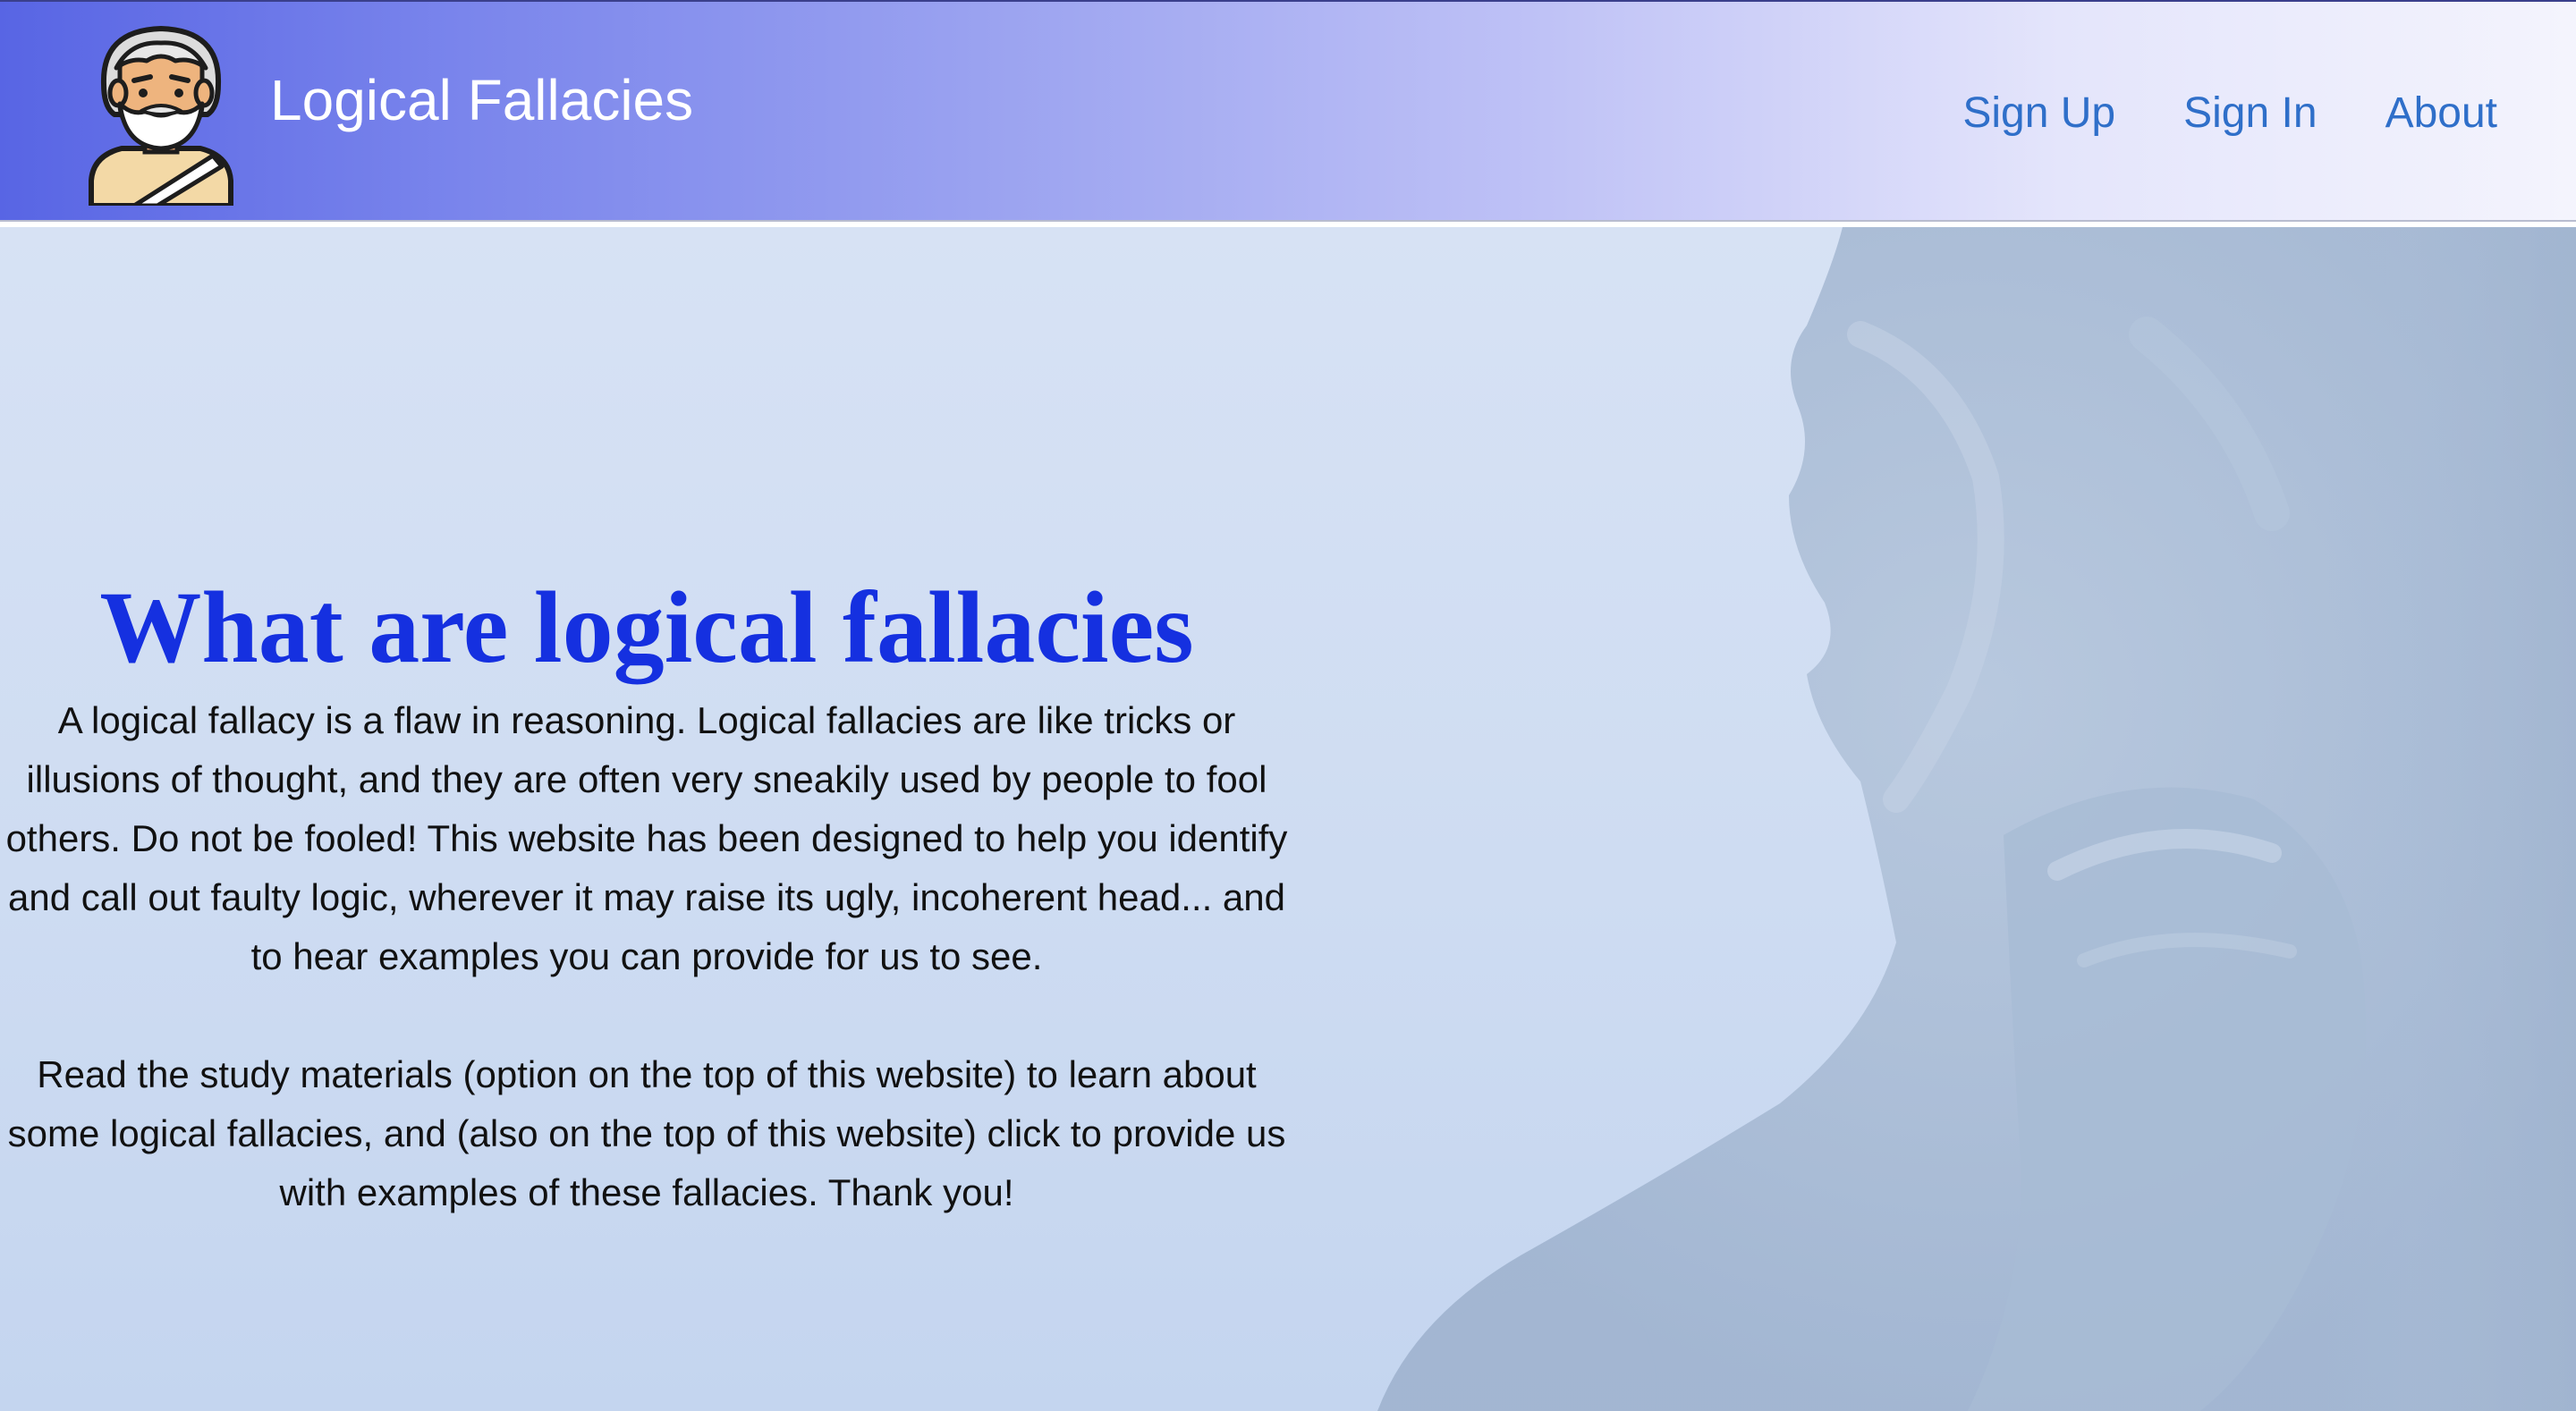 This screenshot has width=2576, height=1411. I want to click on page-title: What are logical fallacies, so click(646, 627).